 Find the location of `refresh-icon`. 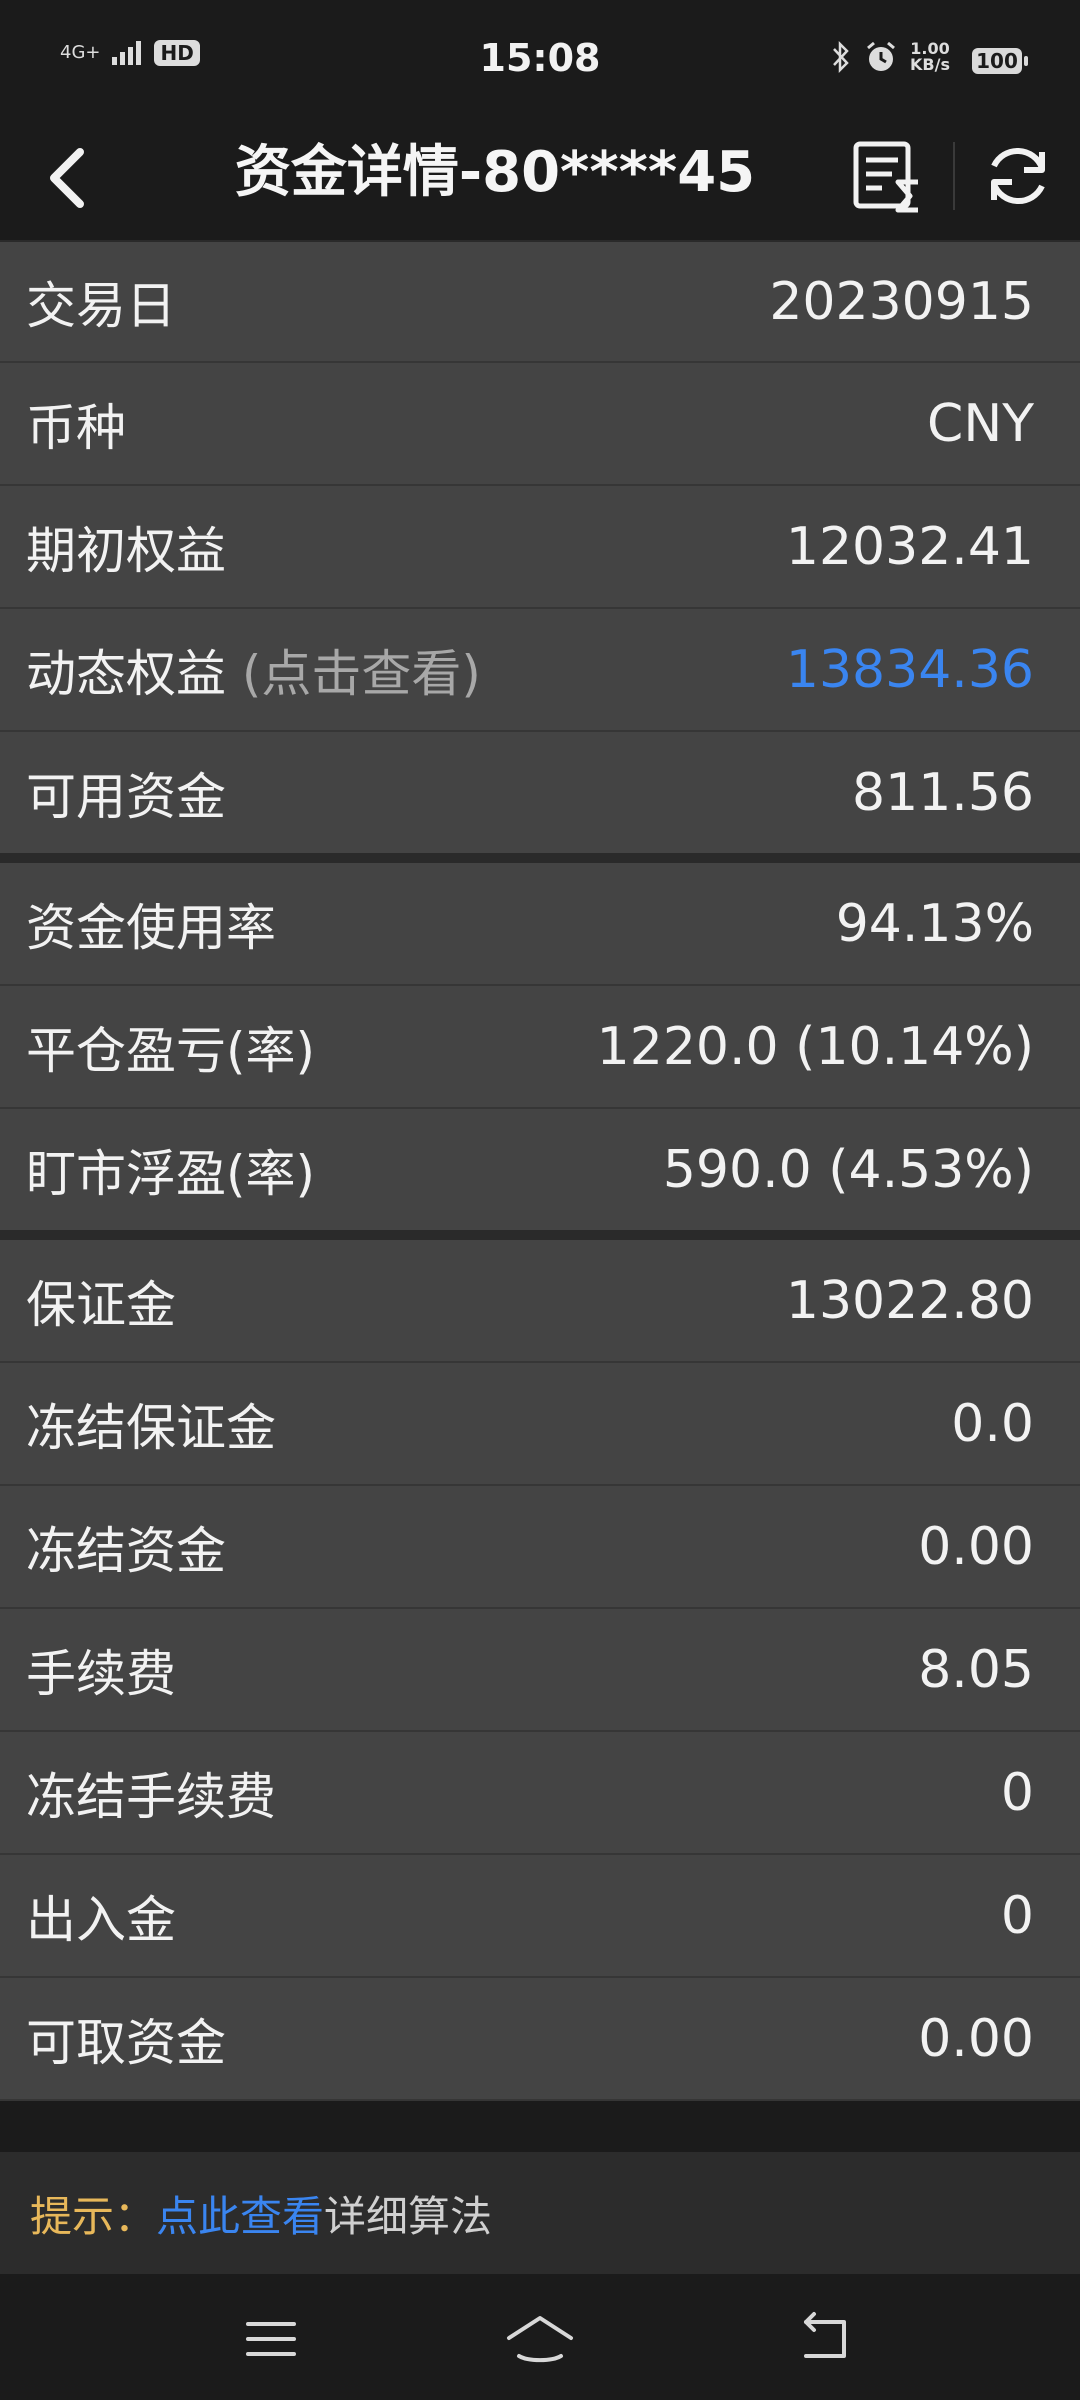

refresh-icon is located at coordinates (1018, 176).